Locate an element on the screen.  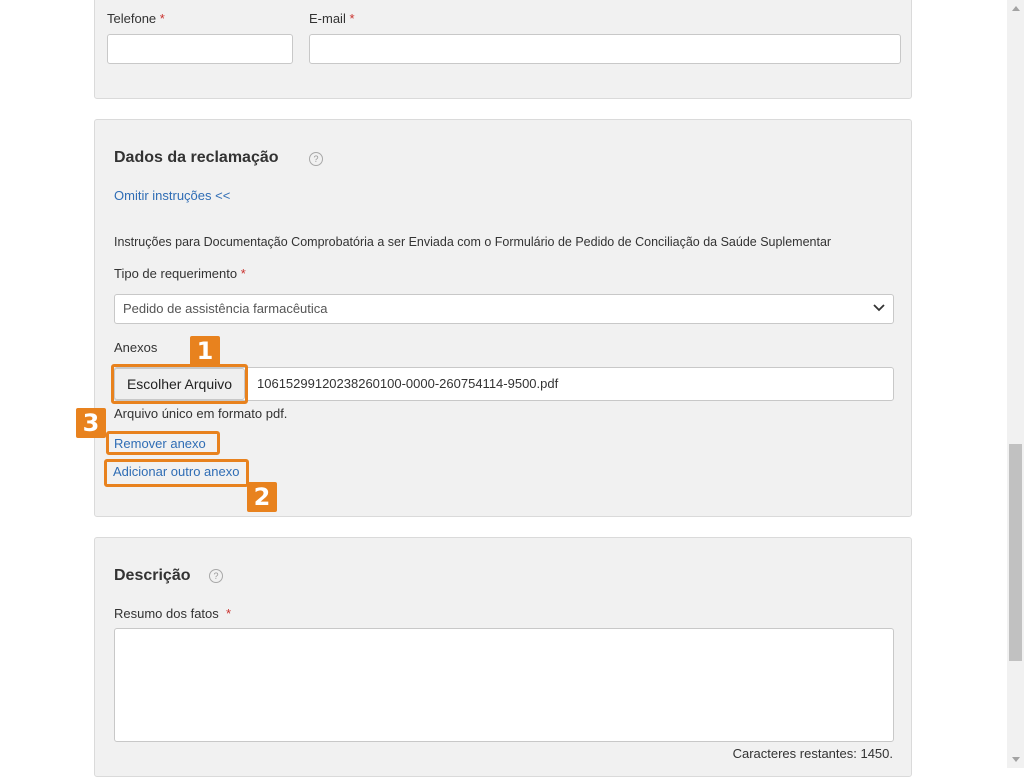
claim-heading: Dados da reclamação is located at coordinates (196, 157).